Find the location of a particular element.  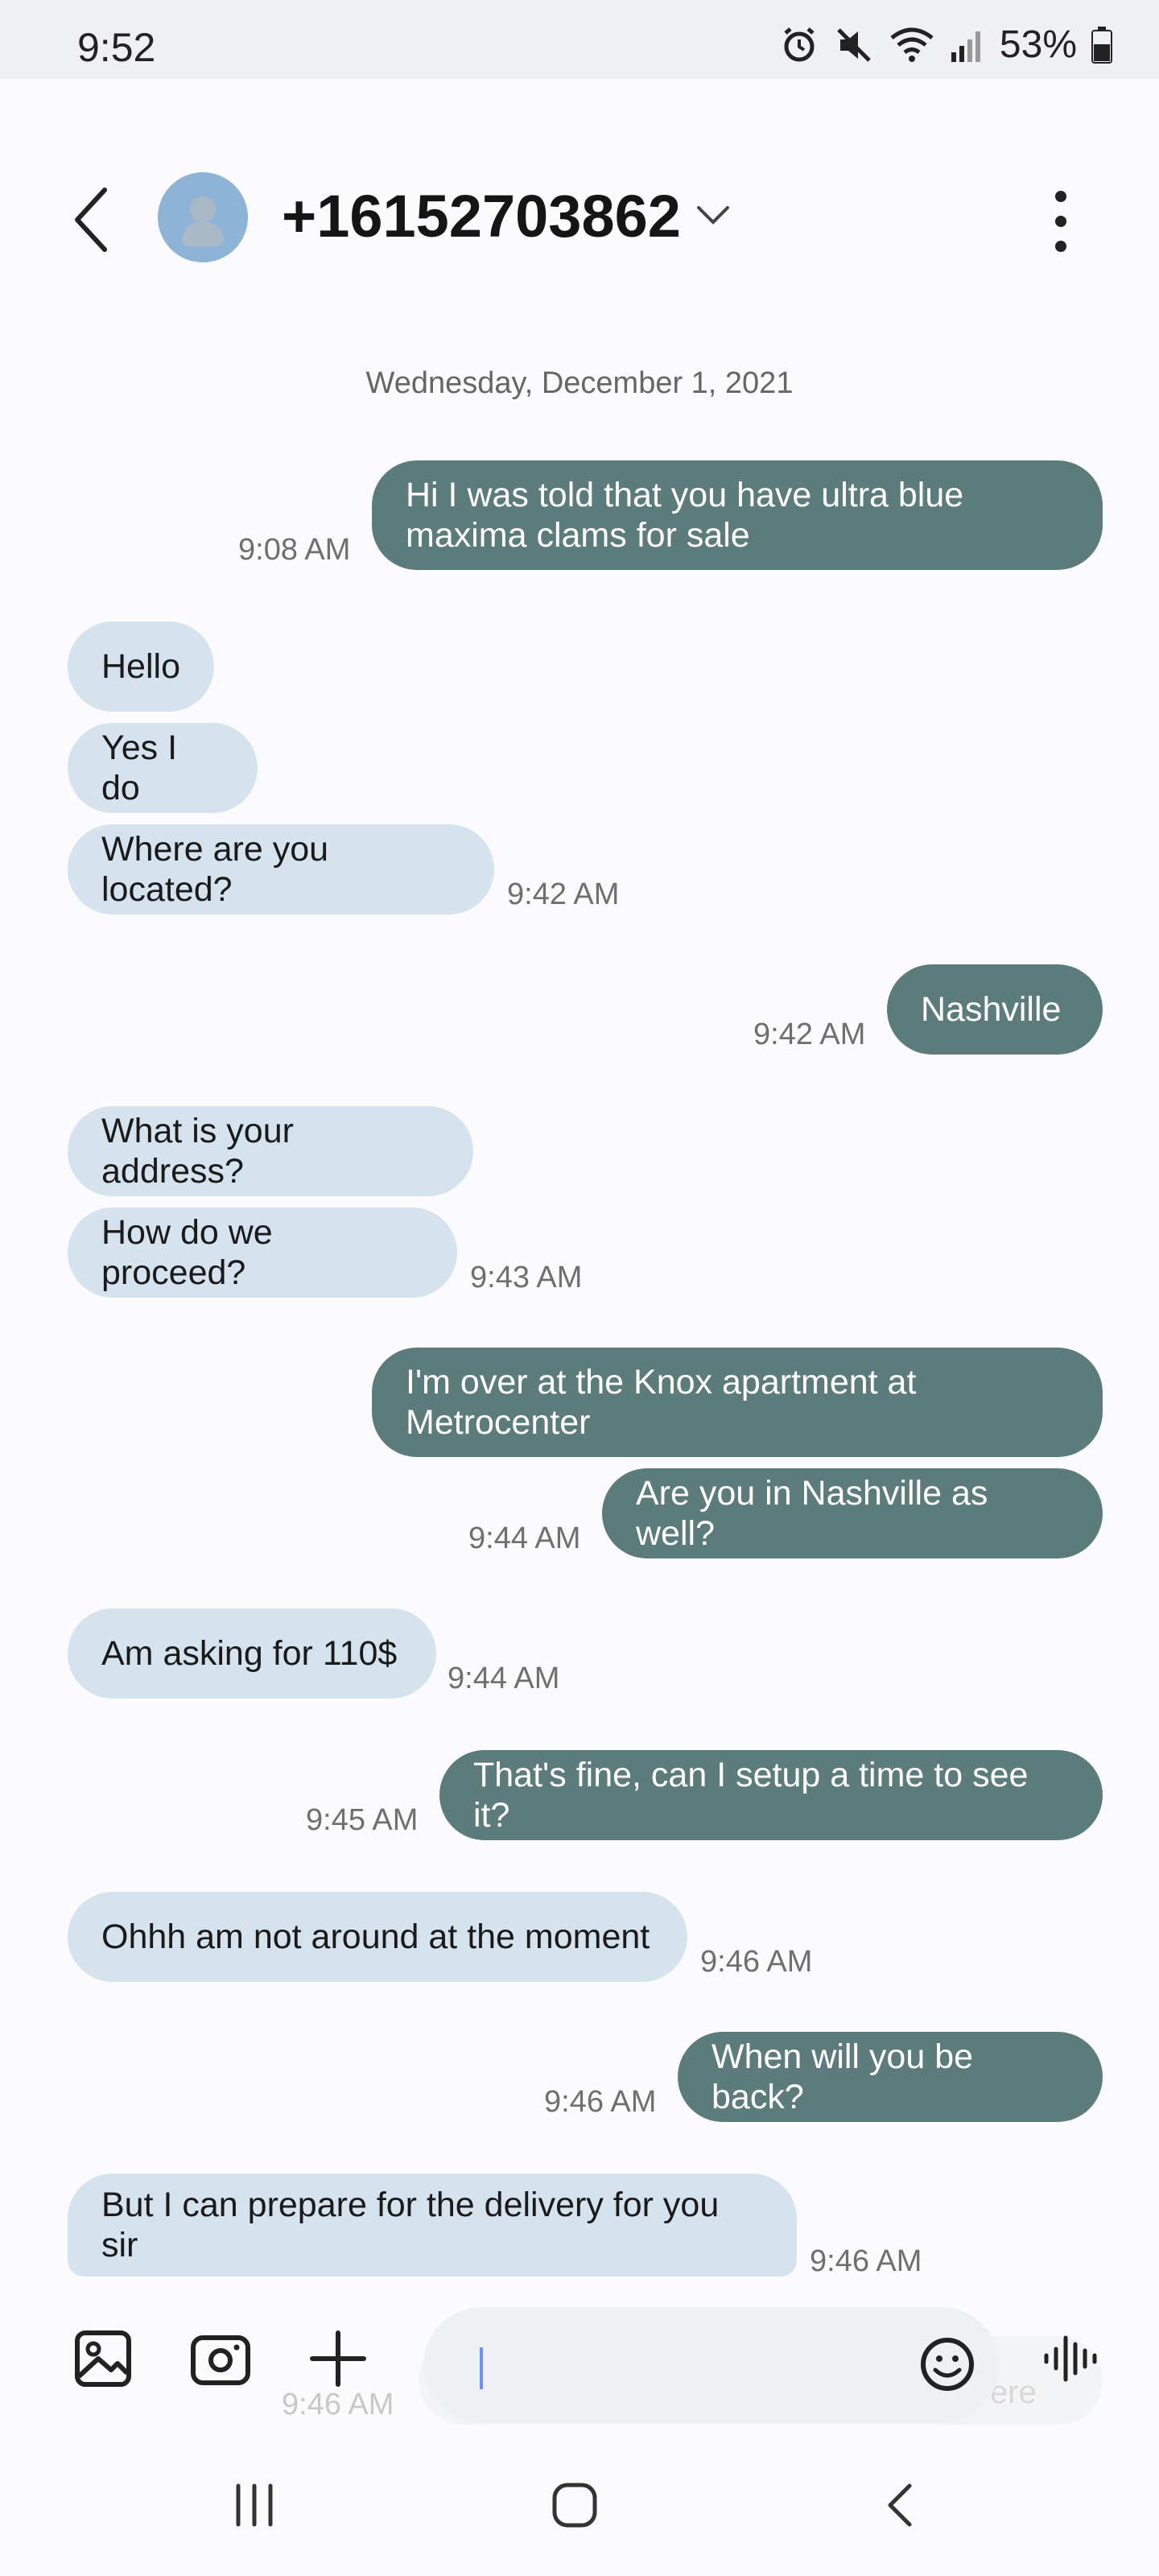

home-icon is located at coordinates (575, 2505).